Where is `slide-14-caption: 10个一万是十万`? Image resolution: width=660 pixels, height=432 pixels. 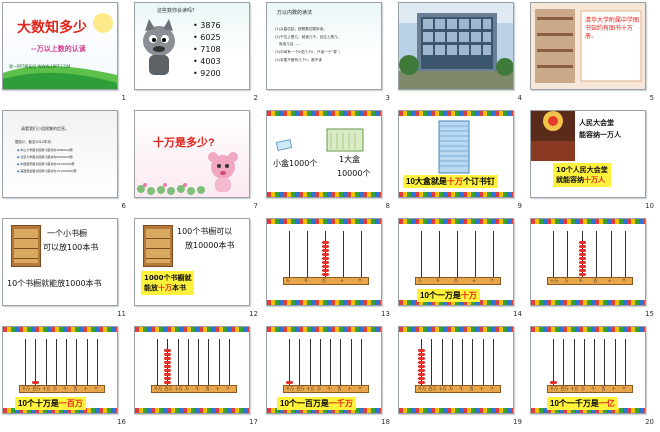
slide-14-caption: 10个一万是十万 is located at coordinates (448, 295).